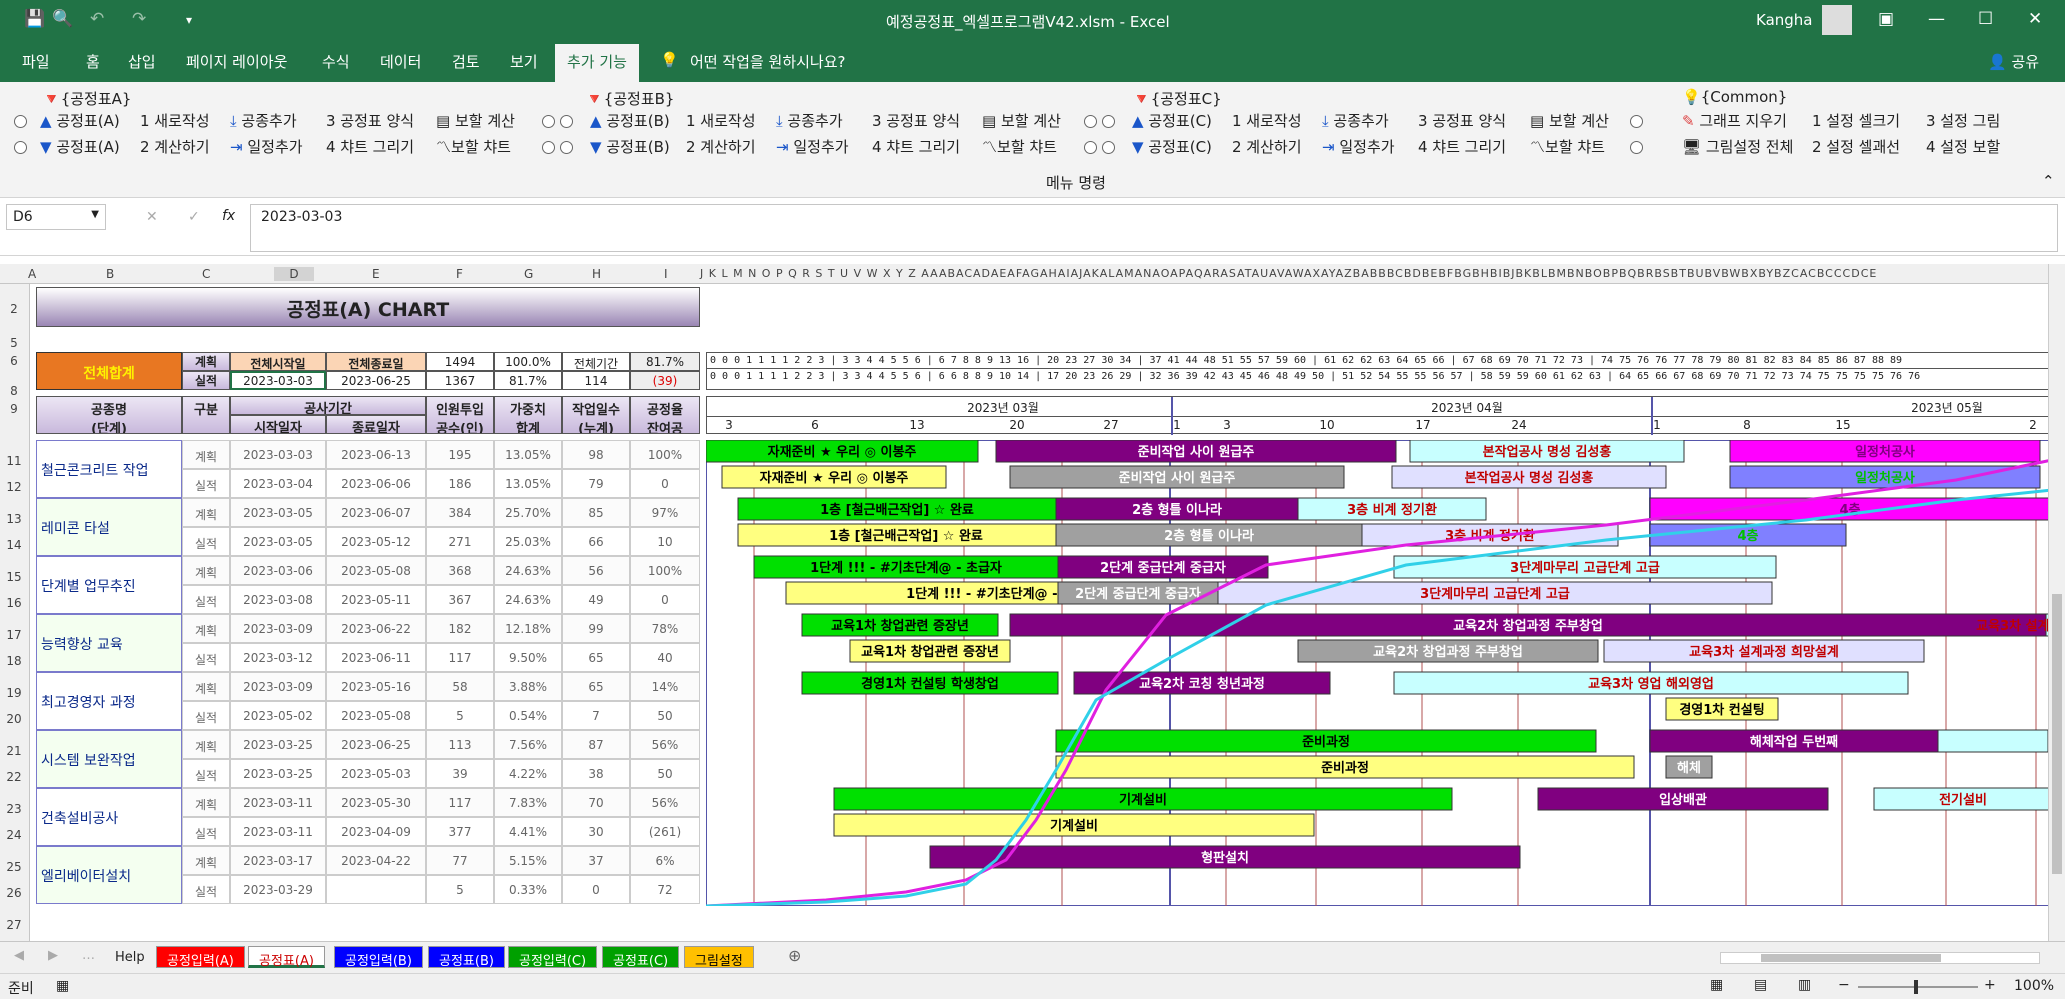 The image size is (2065, 999). Describe the element at coordinates (1856, 146) in the screenshot. I see `btn-cell-border: 2 설정 셀괘선` at that location.